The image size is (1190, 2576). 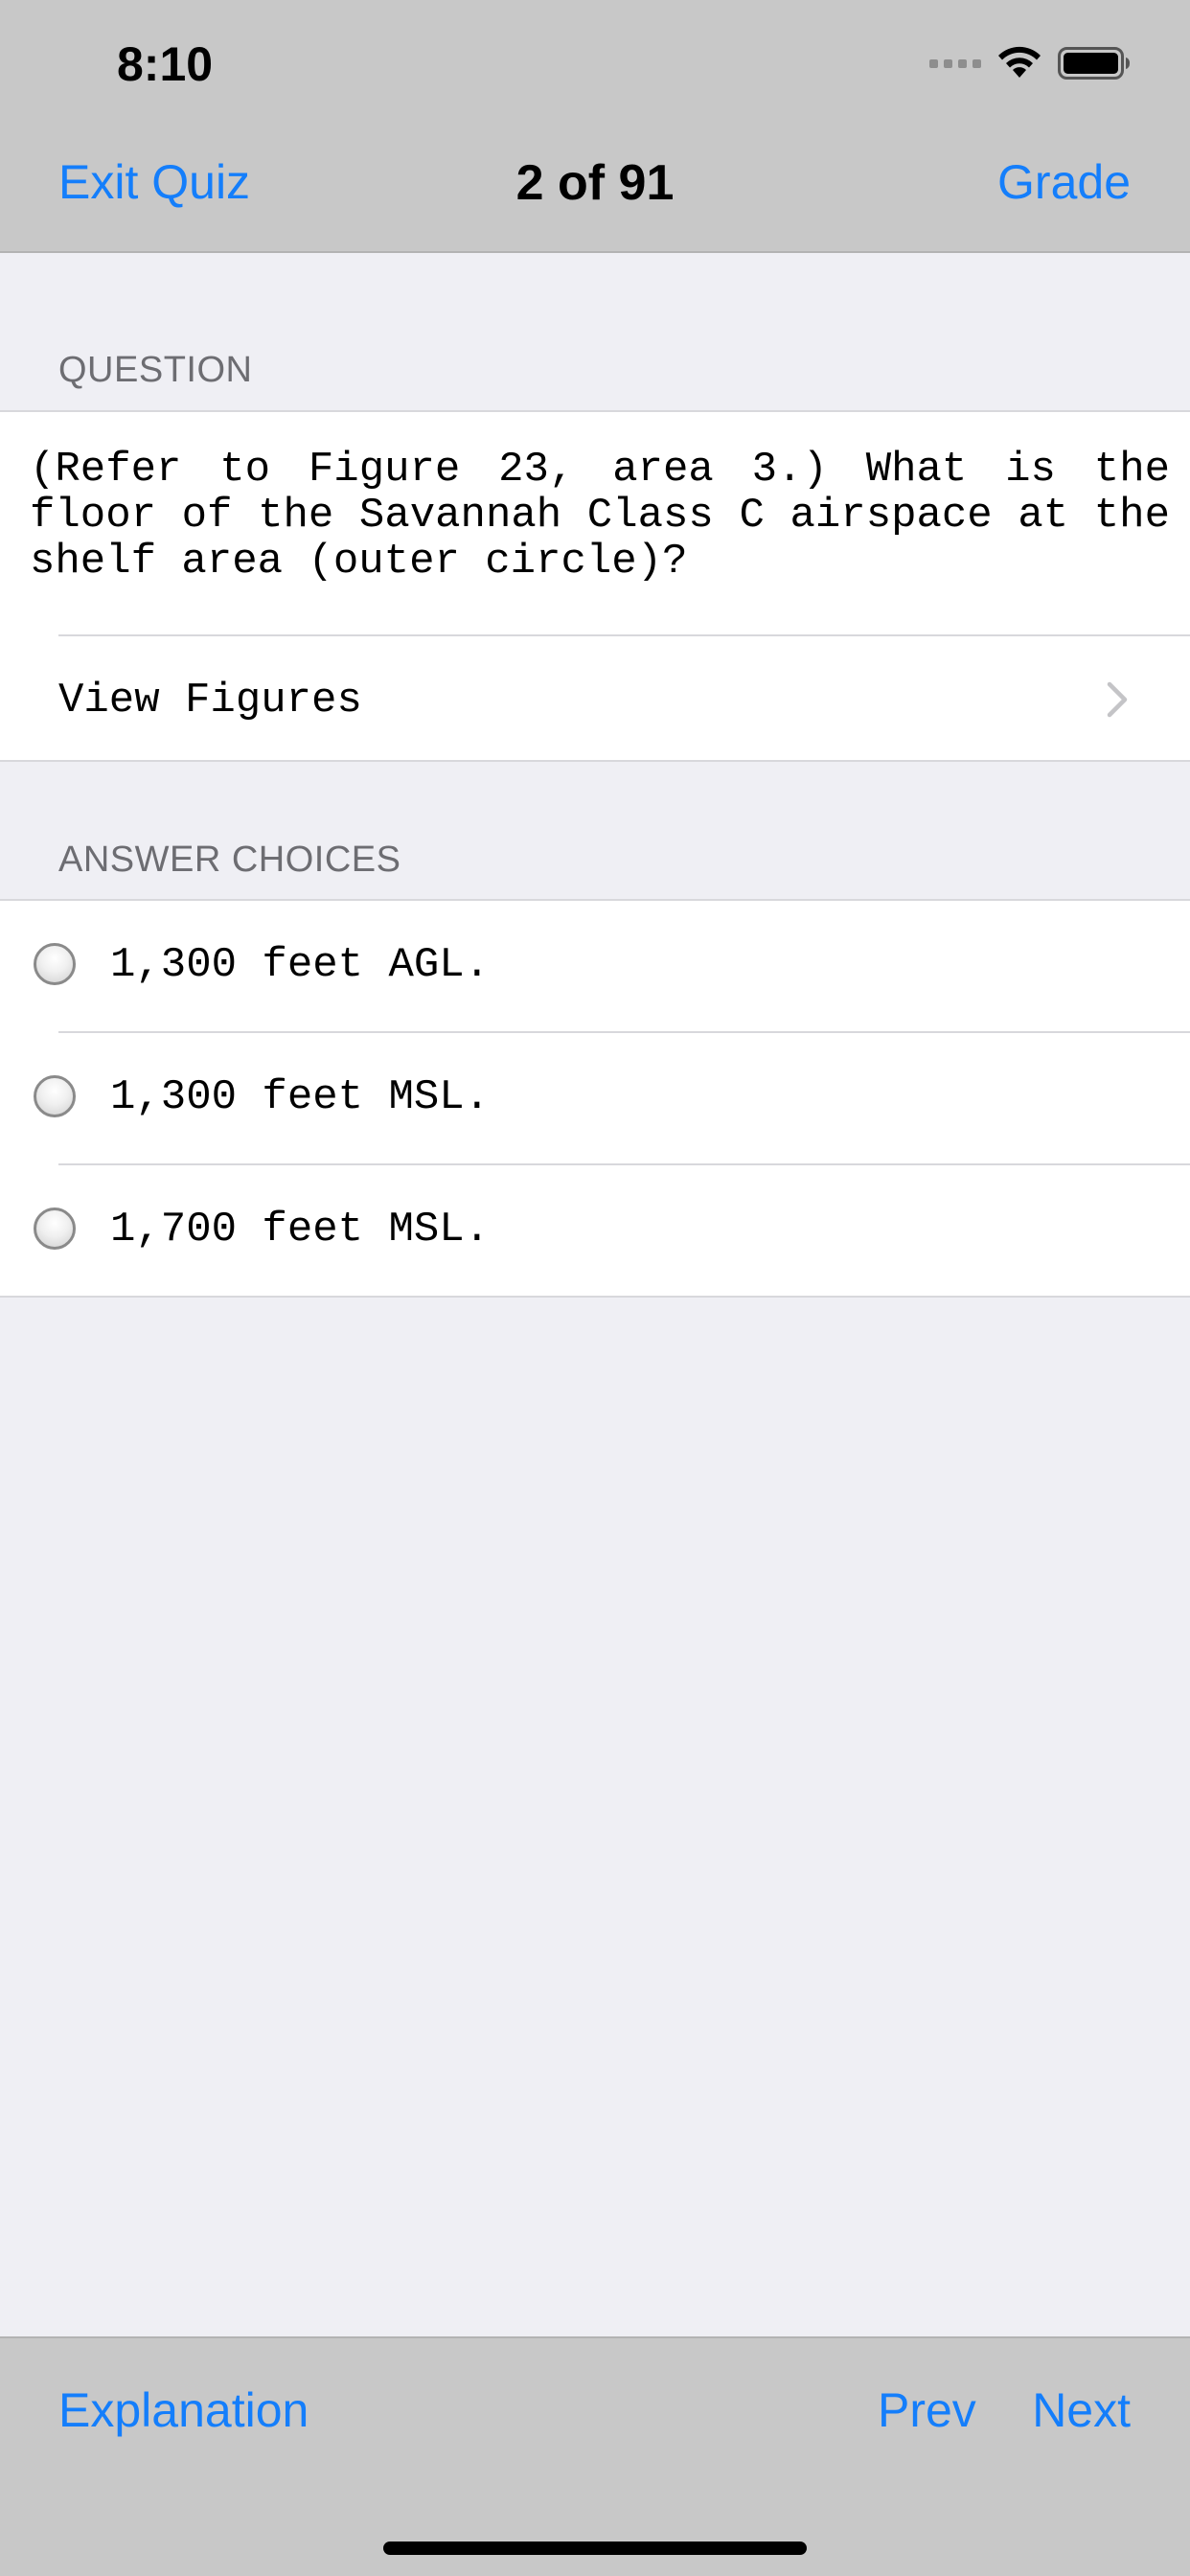 What do you see at coordinates (230, 860) in the screenshot?
I see `answers-section-header: ANSWER CHOICES` at bounding box center [230, 860].